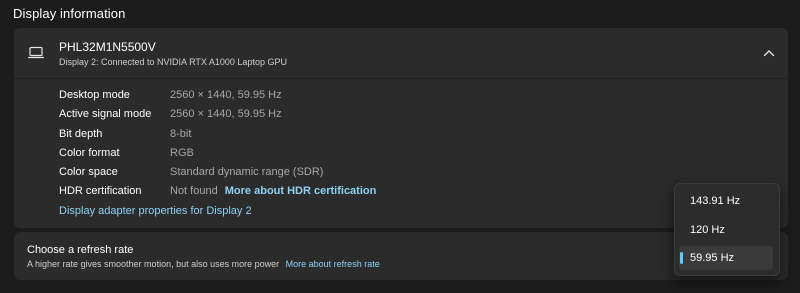  I want to click on info-value: 8-bit, so click(181, 133).